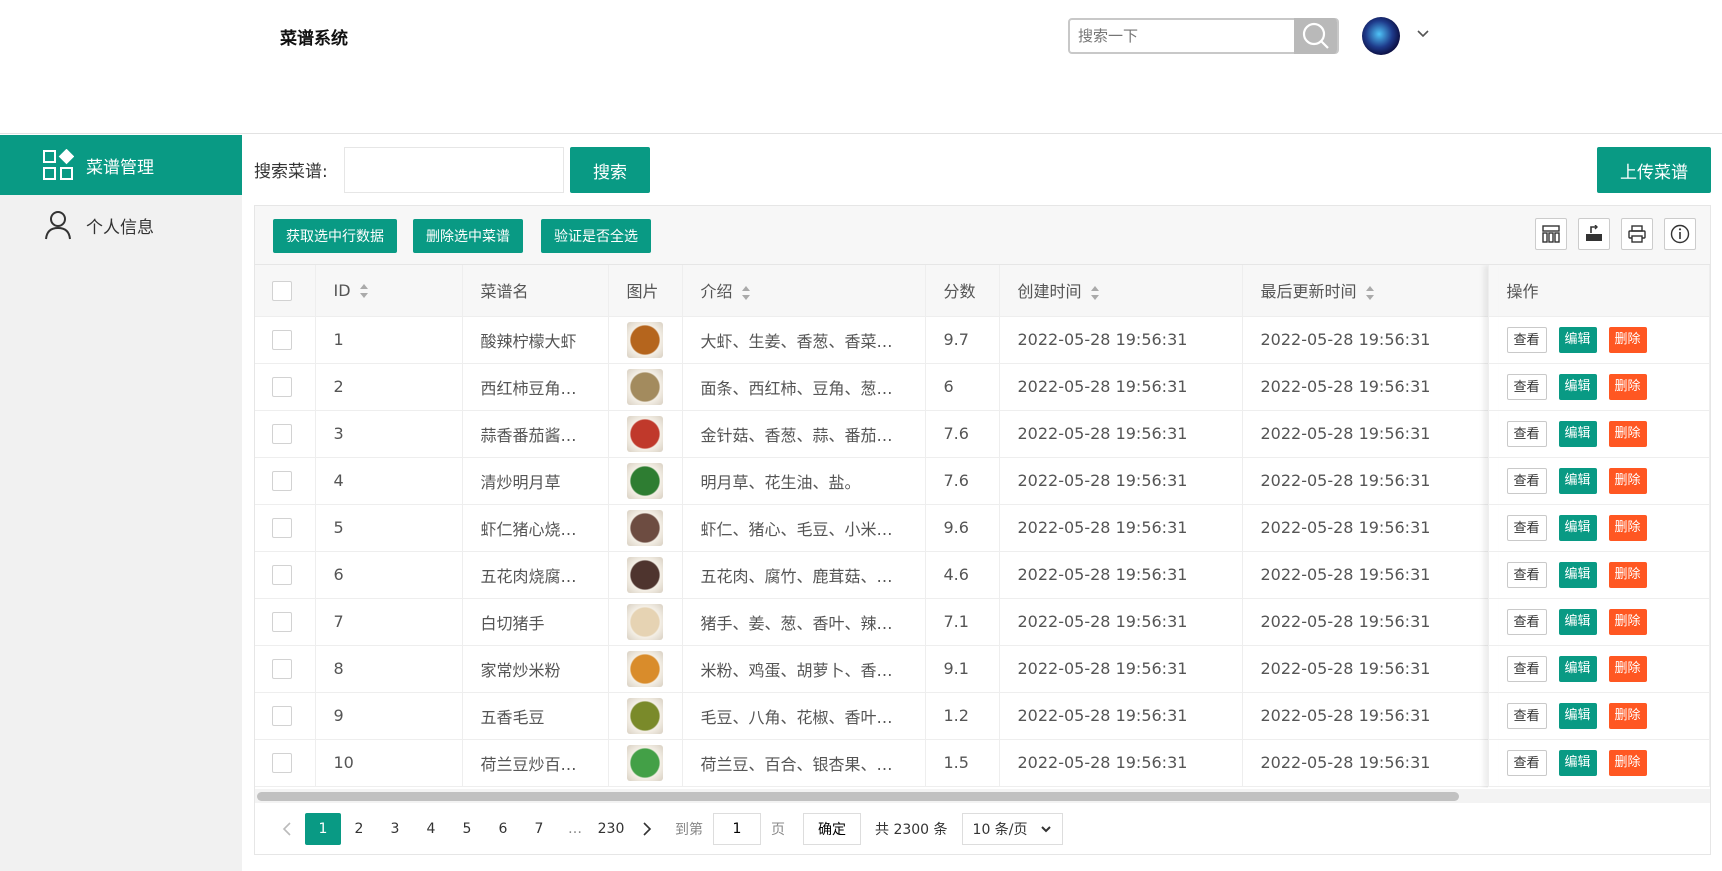 The height and width of the screenshot is (871, 1722). What do you see at coordinates (1121, 291) in the screenshot?
I see `col-created: 创建时间` at bounding box center [1121, 291].